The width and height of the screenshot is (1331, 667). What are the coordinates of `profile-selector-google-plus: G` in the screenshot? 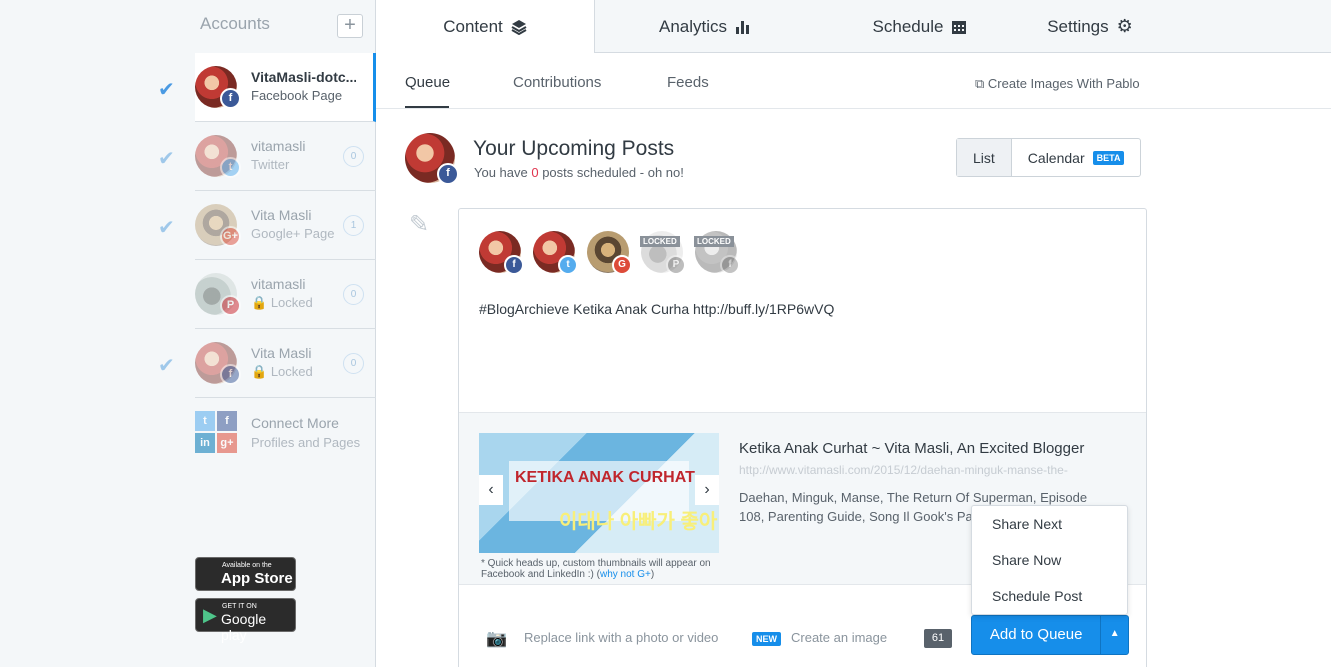 It's located at (609, 253).